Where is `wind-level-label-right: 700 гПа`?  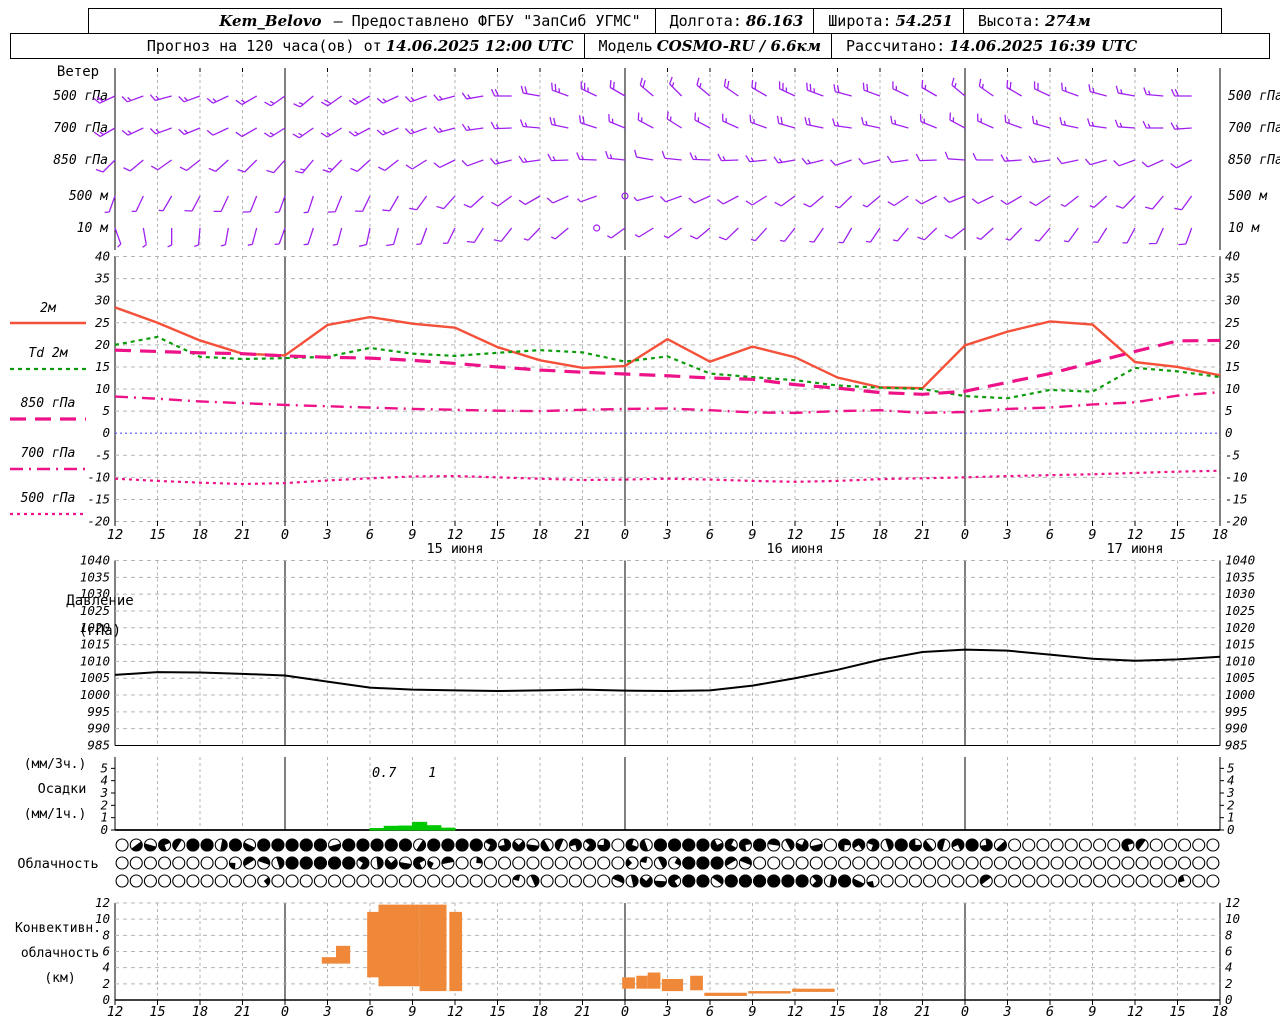 wind-level-label-right: 700 гПа is located at coordinates (1254, 128).